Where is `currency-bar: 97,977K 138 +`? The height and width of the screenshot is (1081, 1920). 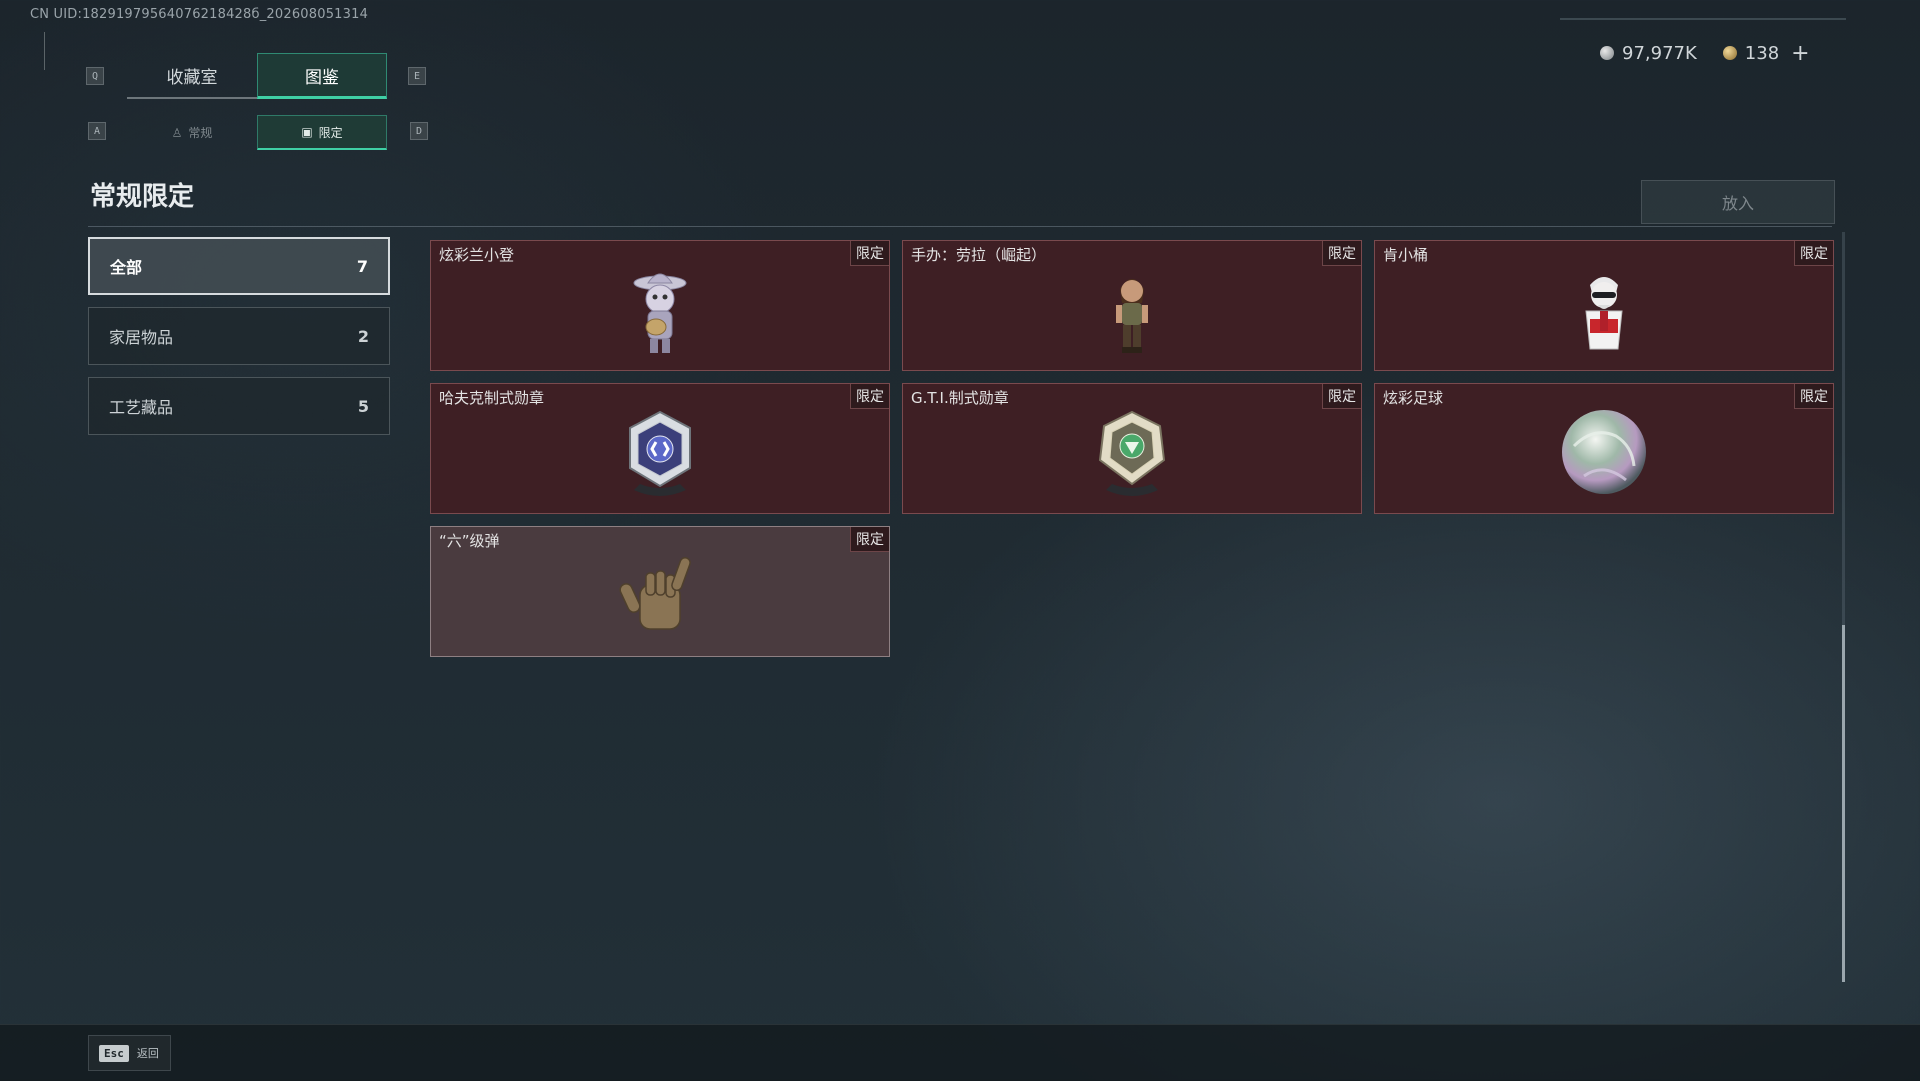 currency-bar: 97,977K 138 + is located at coordinates (1703, 53).